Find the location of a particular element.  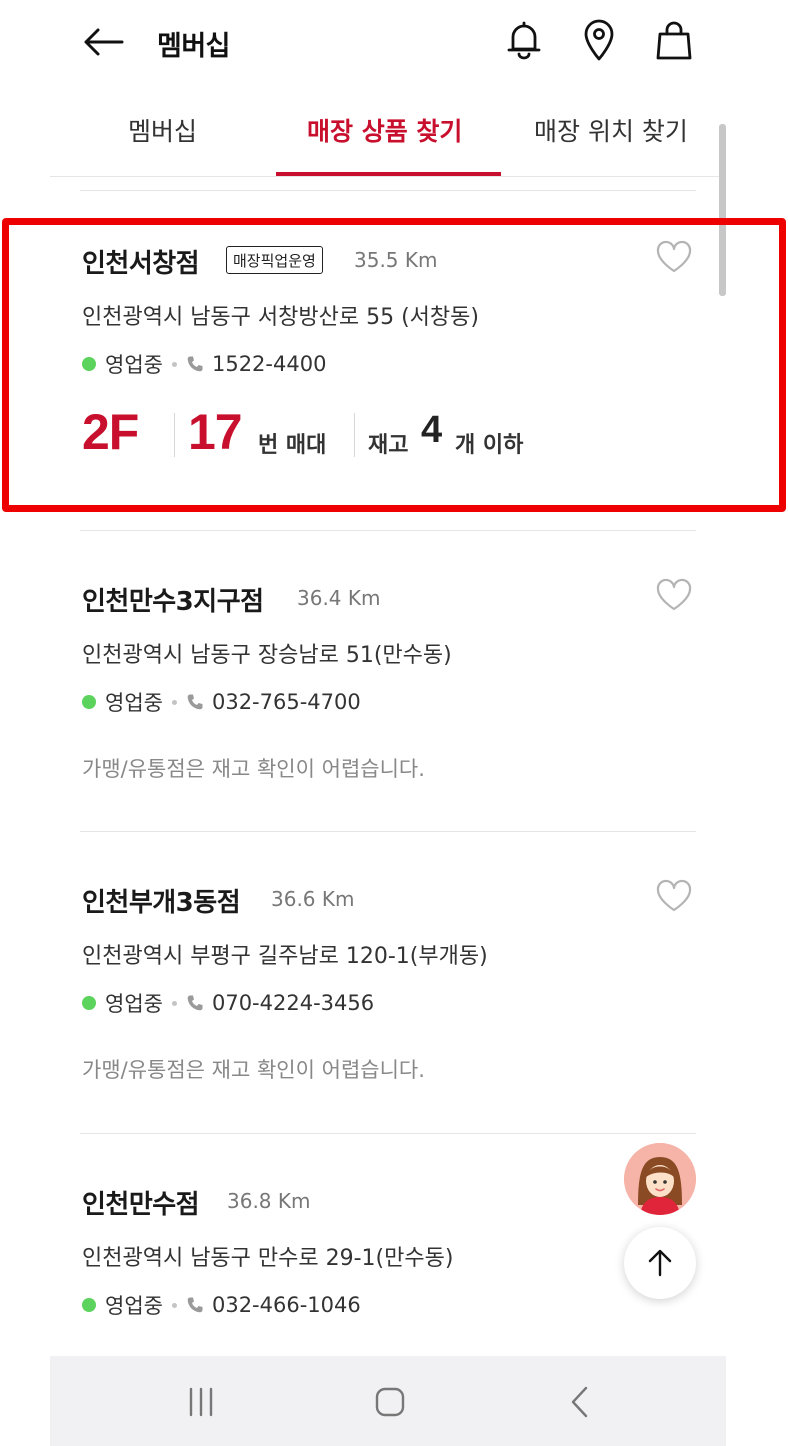

arrow-left-icon is located at coordinates (104, 42).